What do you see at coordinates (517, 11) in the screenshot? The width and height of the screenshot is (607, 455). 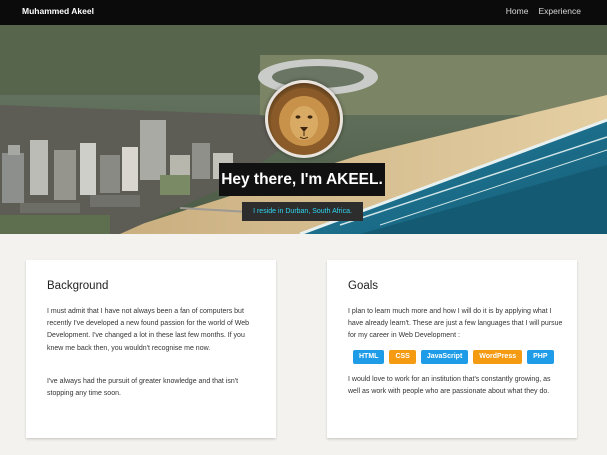 I see `nav-link-home: Home` at bounding box center [517, 11].